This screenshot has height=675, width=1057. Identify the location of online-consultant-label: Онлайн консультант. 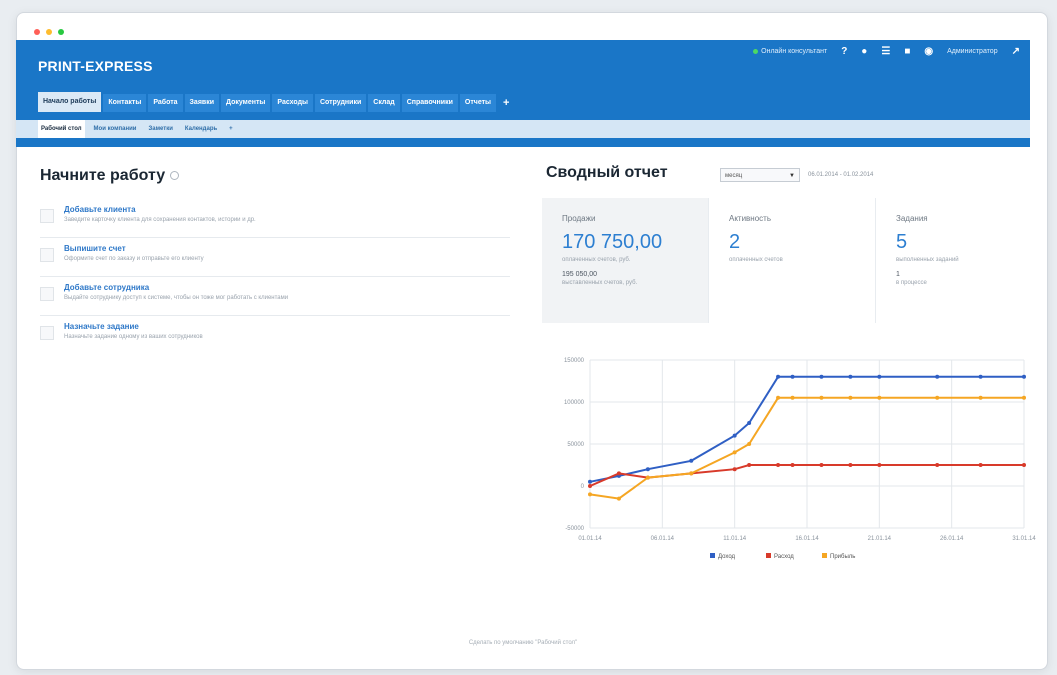
(794, 51).